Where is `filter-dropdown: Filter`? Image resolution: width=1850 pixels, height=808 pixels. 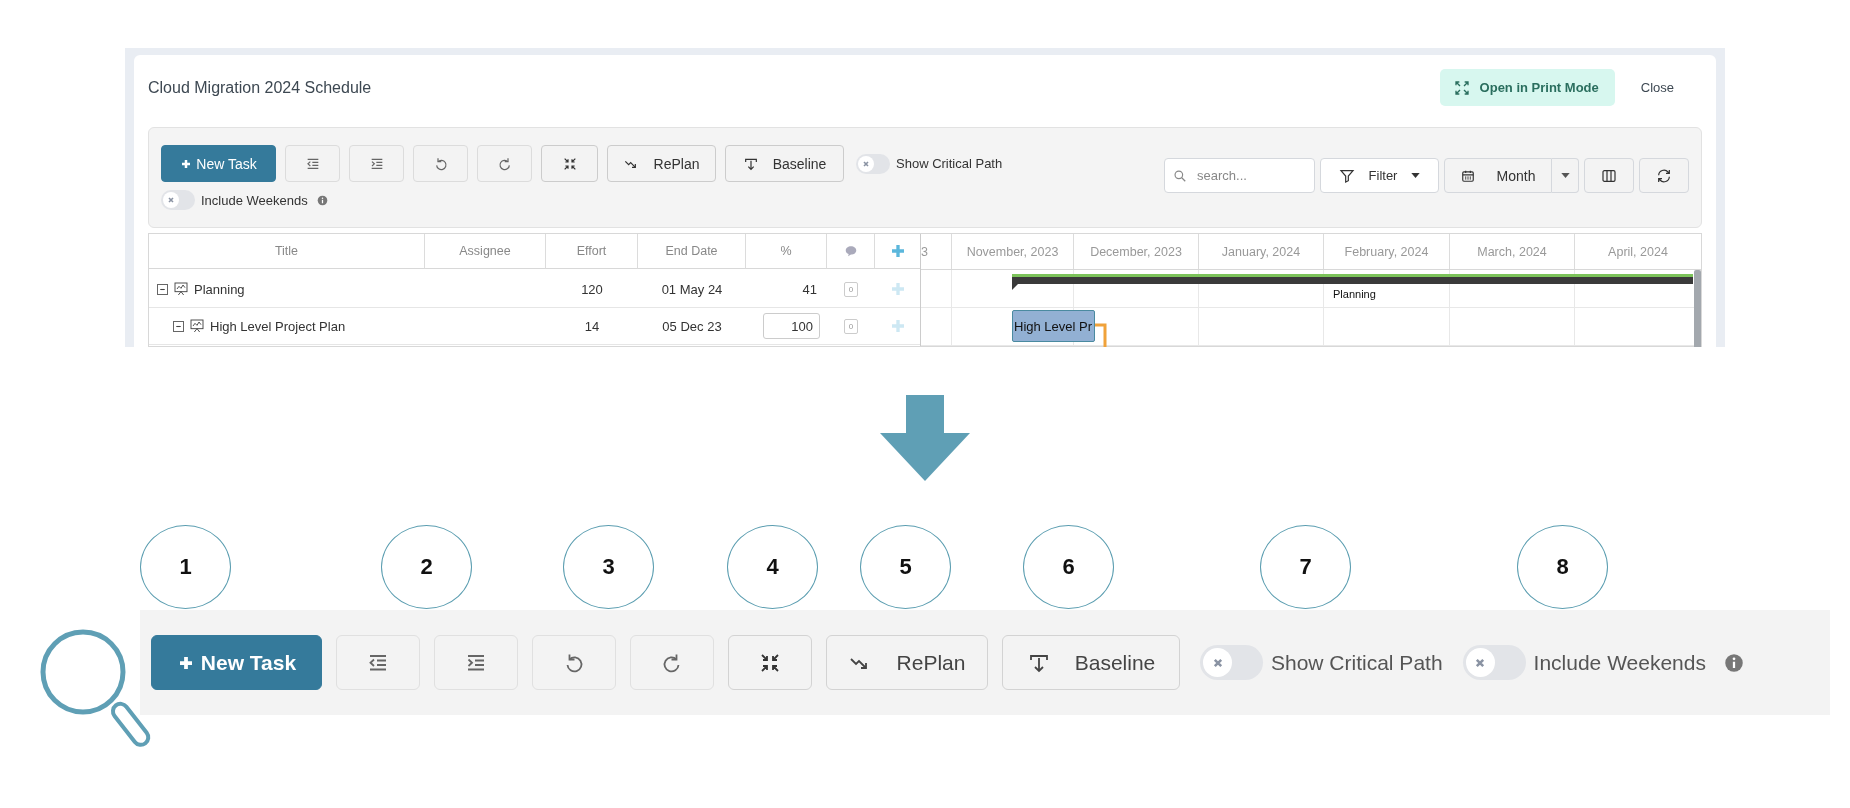 filter-dropdown: Filter is located at coordinates (1379, 175).